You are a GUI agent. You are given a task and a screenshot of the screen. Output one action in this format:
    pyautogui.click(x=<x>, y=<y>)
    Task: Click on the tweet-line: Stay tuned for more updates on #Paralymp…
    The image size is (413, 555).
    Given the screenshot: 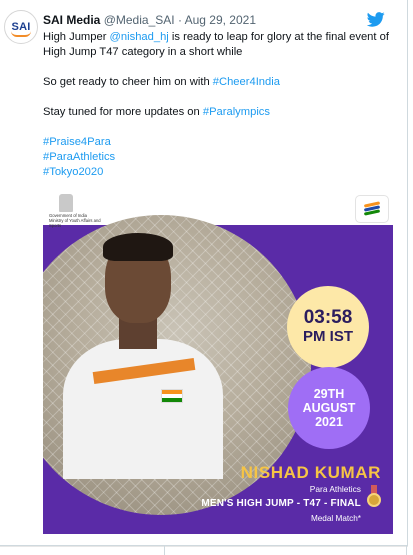 What is the action you would take?
    pyautogui.click(x=220, y=112)
    